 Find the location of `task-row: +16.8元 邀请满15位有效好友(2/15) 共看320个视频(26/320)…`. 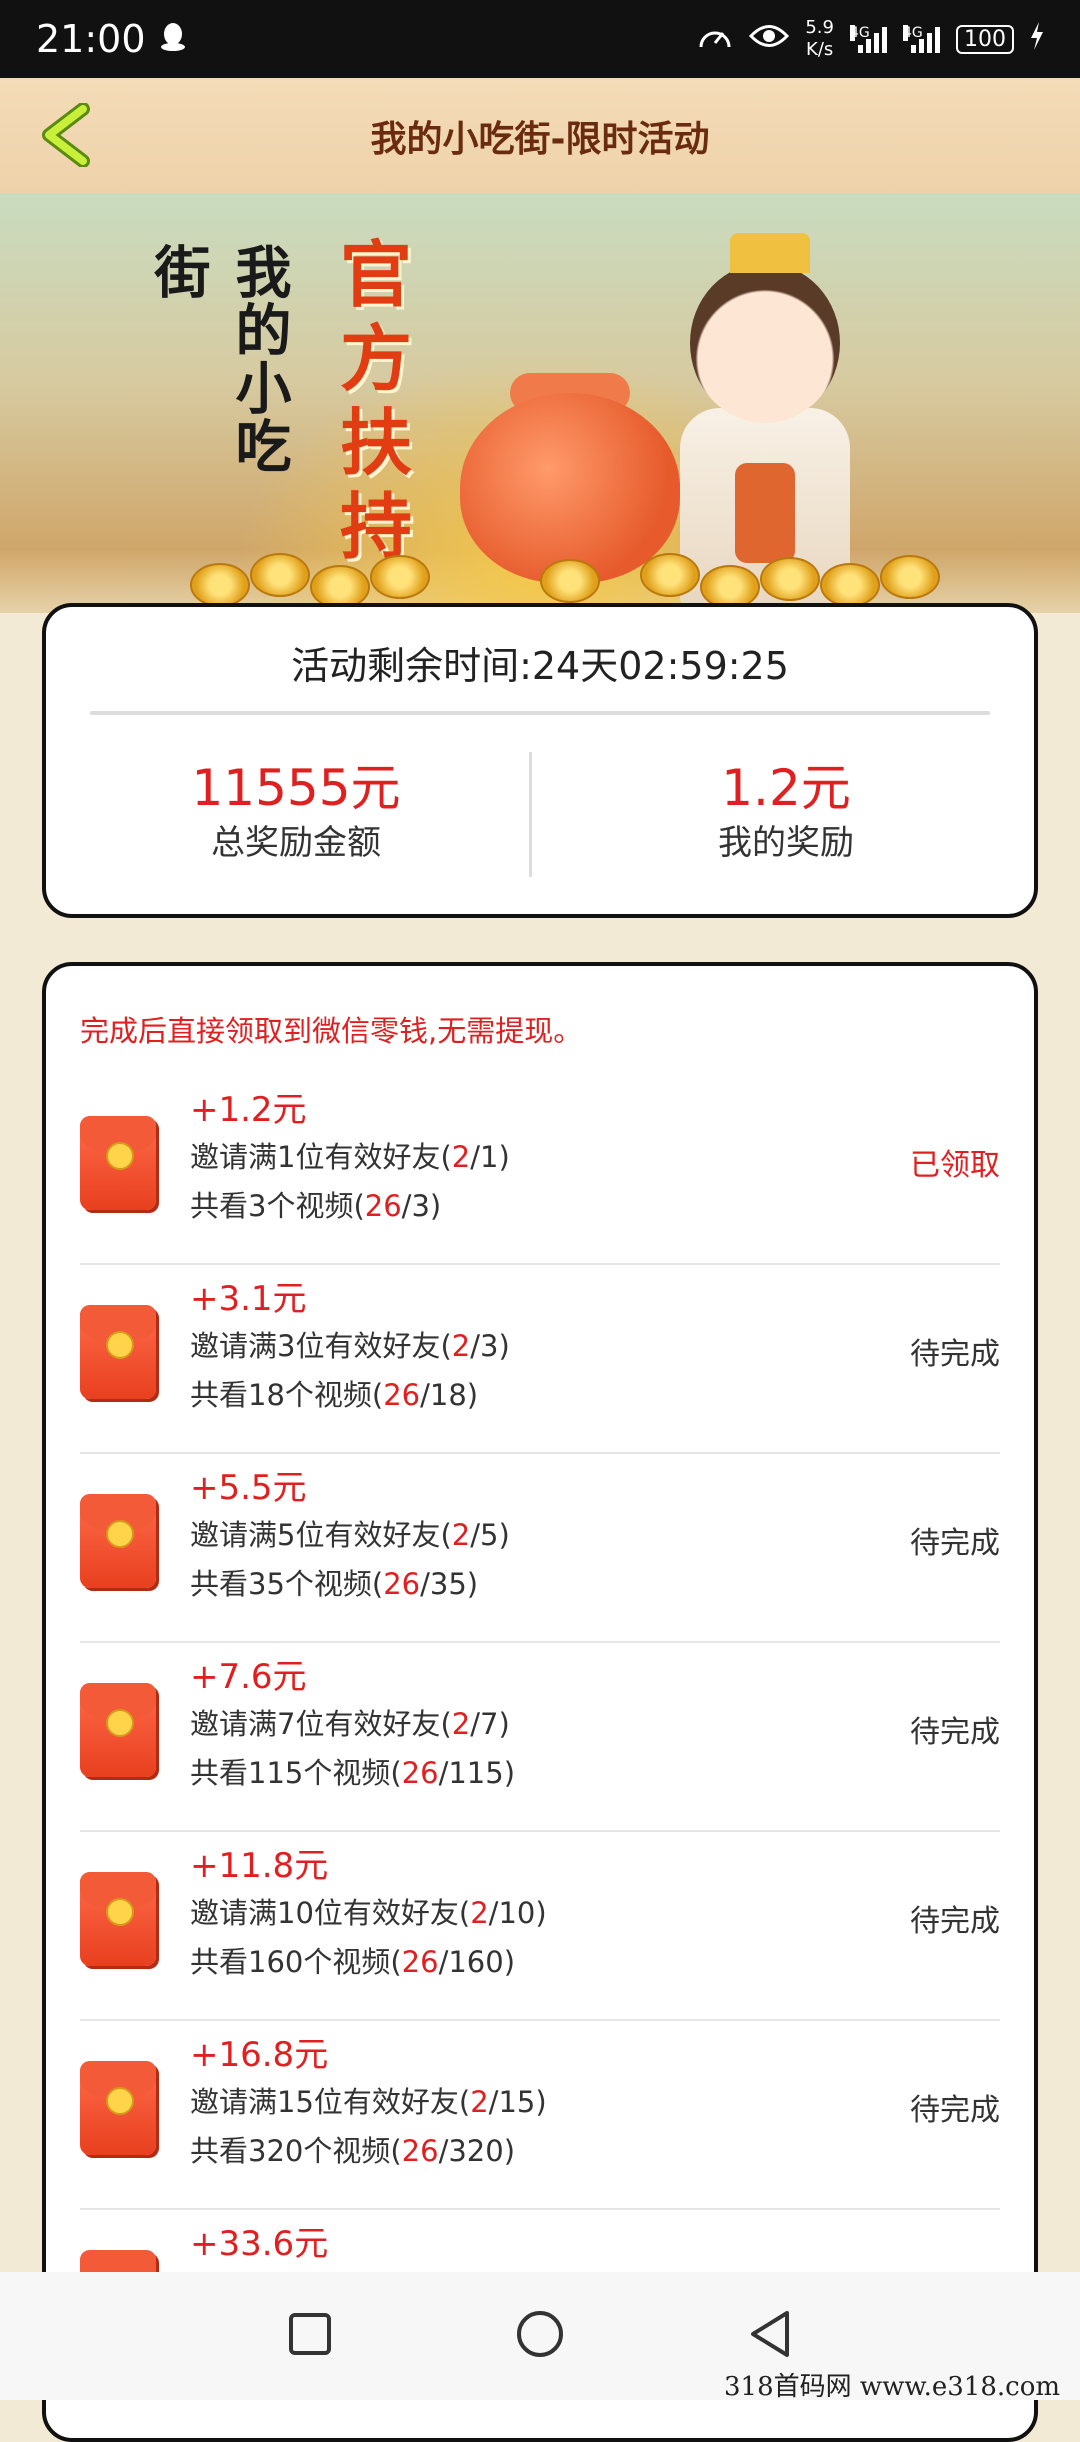

task-row: +16.8元 邀请满15位有效好友(2/15) 共看320个视频(26/320)… is located at coordinates (540, 2115).